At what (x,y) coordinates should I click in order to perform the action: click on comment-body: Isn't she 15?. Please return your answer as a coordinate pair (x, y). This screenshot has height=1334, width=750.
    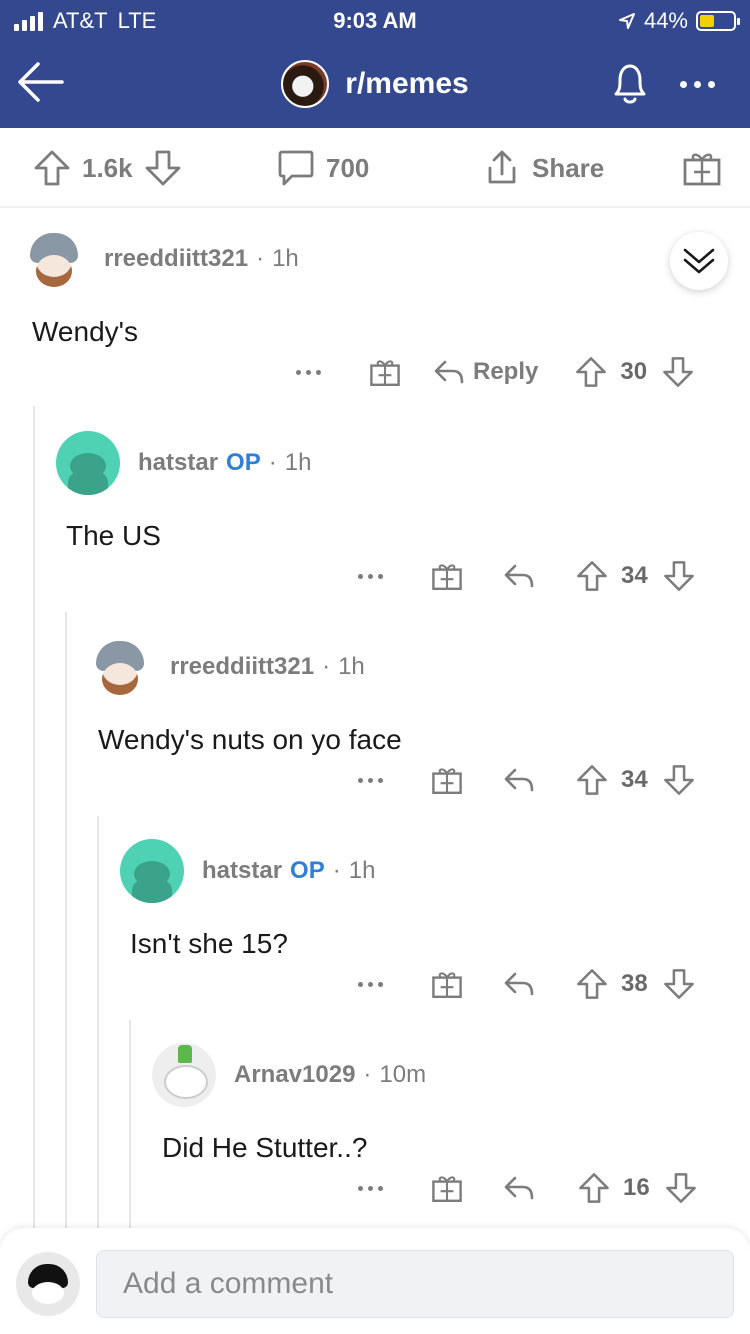
    Looking at the image, I should click on (209, 943).